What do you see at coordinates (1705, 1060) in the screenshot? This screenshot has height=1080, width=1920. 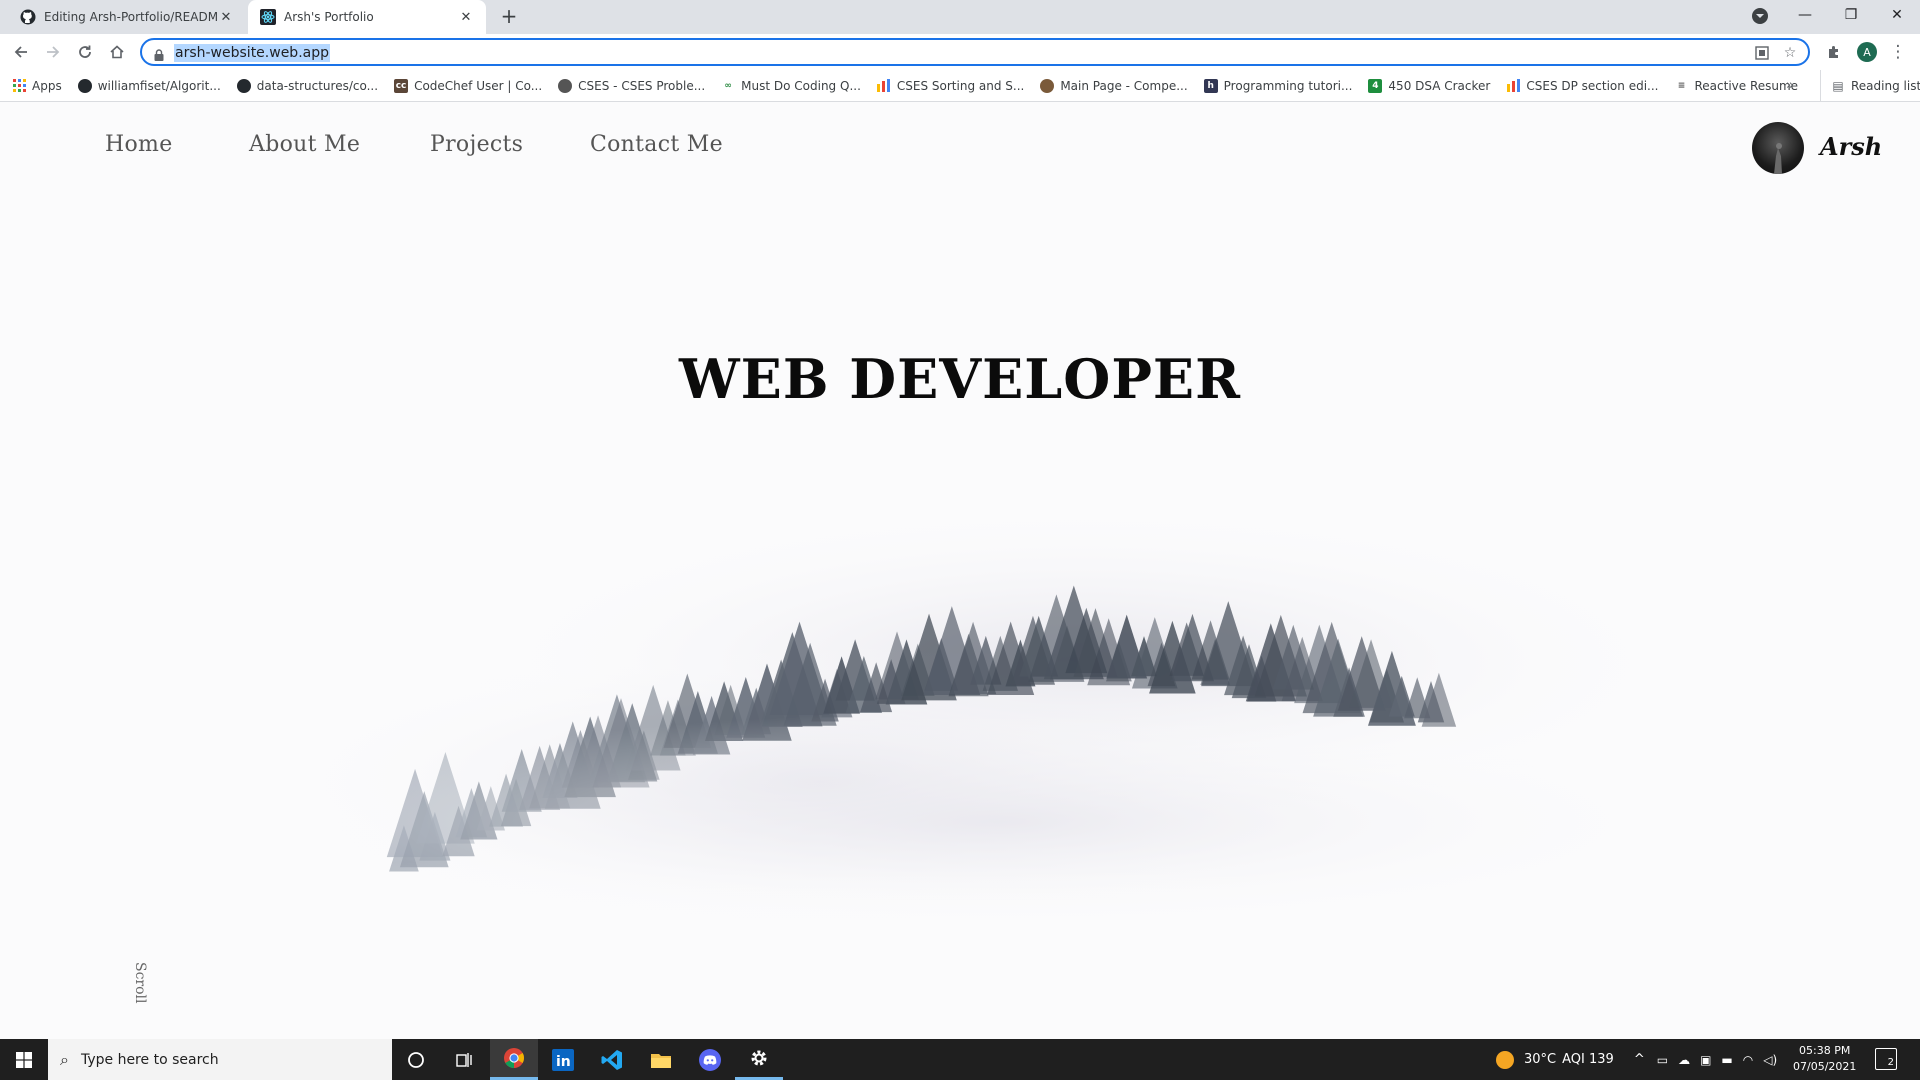 I see `display-icon: ▣` at bounding box center [1705, 1060].